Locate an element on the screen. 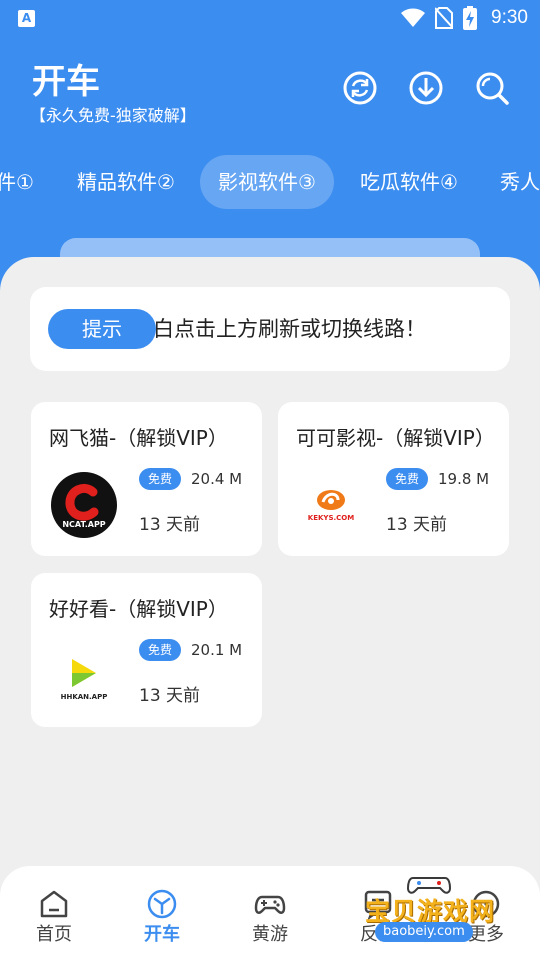 The height and width of the screenshot is (960, 540). app-card-kekys: 可可影视-（解锁VIP） KEKYS.COM 免费 19.8 M 13 天前 is located at coordinates (393, 479).